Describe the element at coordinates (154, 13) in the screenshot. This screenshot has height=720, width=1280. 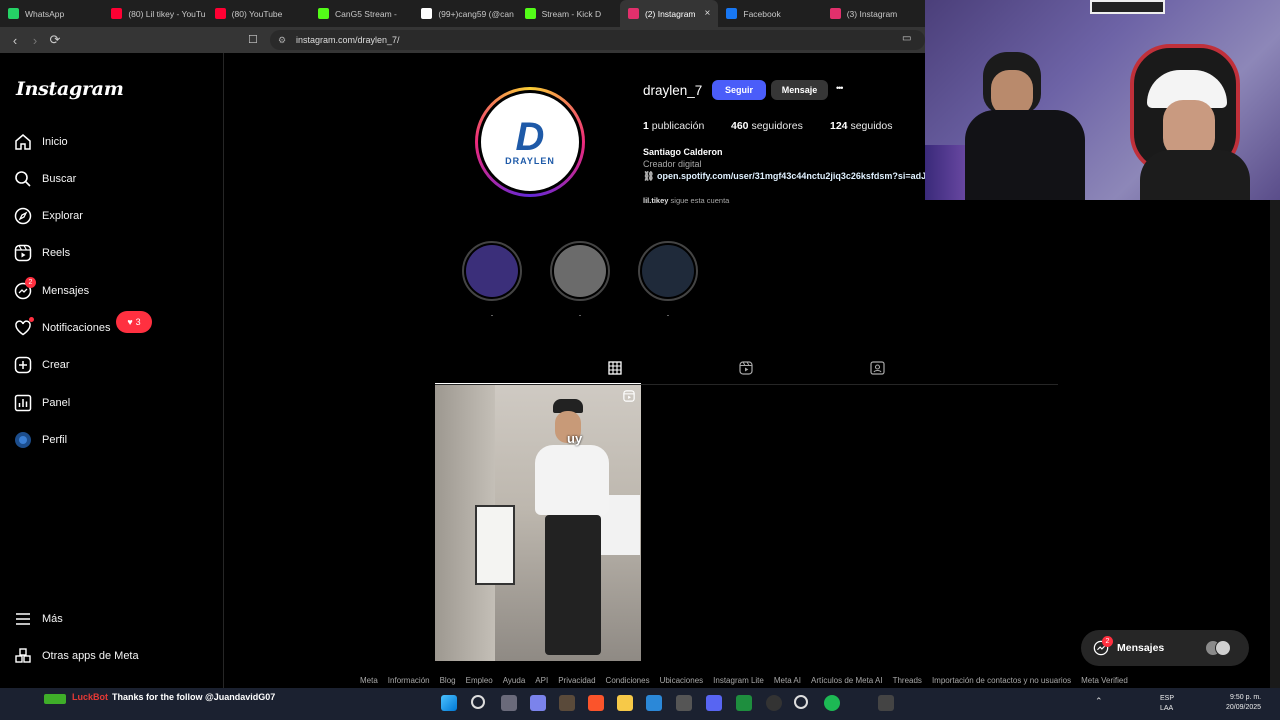
I see `browser-tab: (80) Lil tikey - YouTu` at that location.